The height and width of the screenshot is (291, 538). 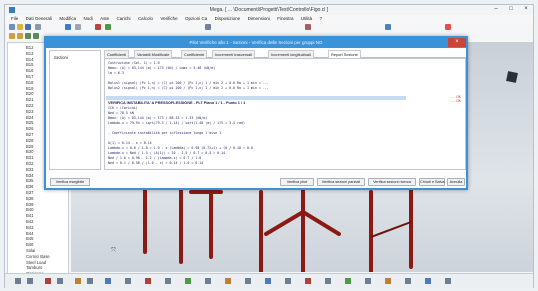 I want to click on verify-partial-button: Verifica sezioni parziali, so click(x=341, y=182).